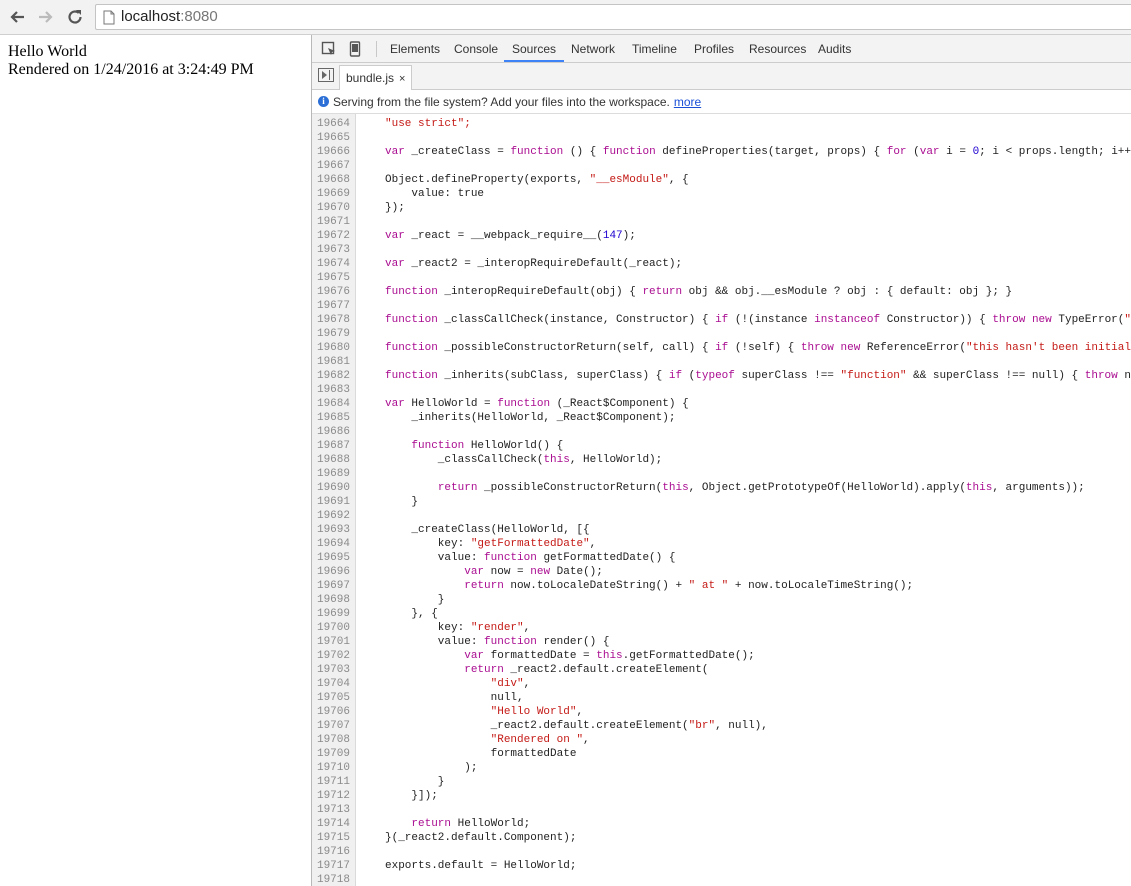 Image resolution: width=1131 pixels, height=886 pixels. I want to click on line-number: 19683, so click(331, 390).